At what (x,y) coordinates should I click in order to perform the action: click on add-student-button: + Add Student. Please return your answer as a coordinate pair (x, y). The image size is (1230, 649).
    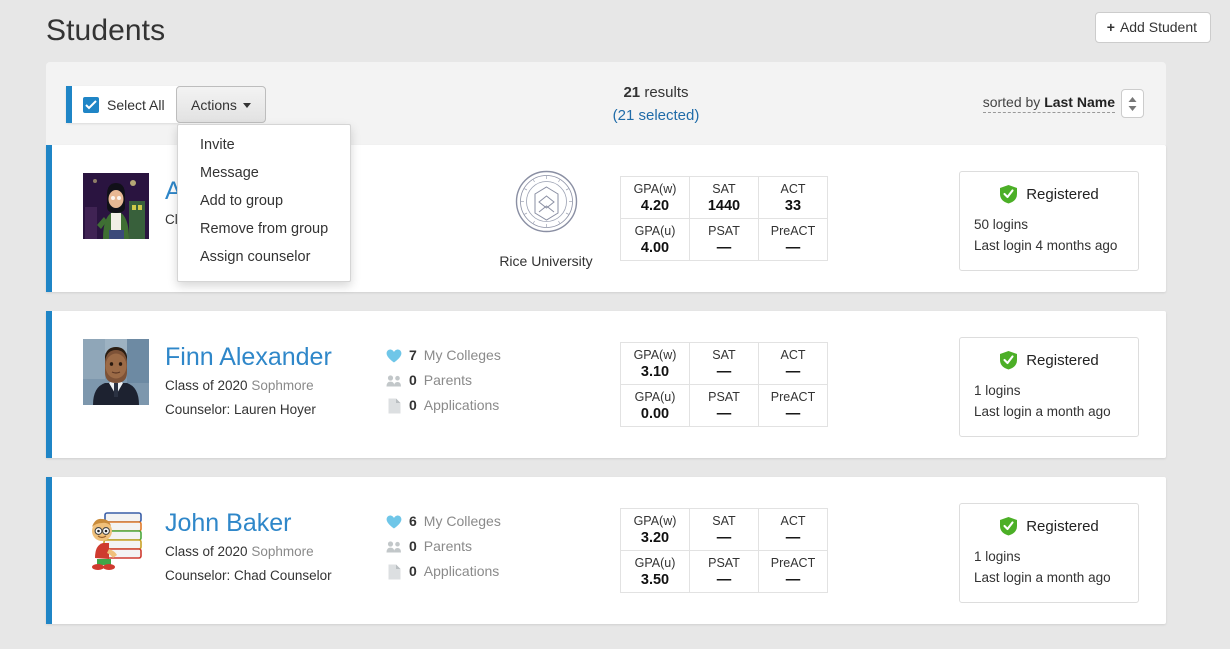
    Looking at the image, I should click on (1152, 27).